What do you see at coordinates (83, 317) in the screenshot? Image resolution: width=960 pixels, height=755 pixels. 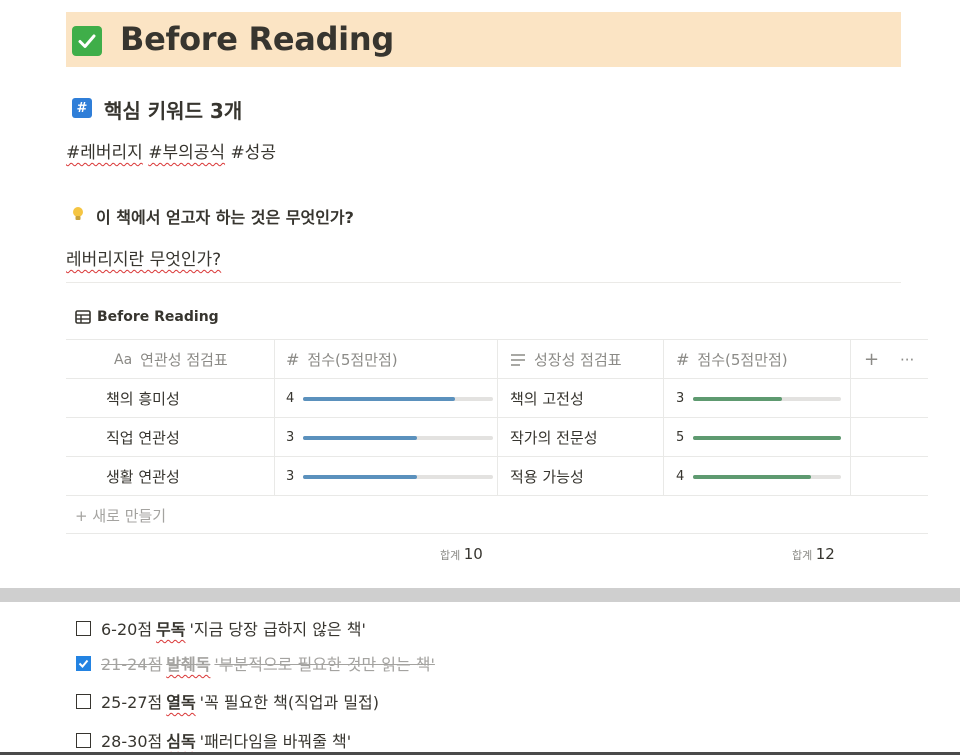 I see `table-icon` at bounding box center [83, 317].